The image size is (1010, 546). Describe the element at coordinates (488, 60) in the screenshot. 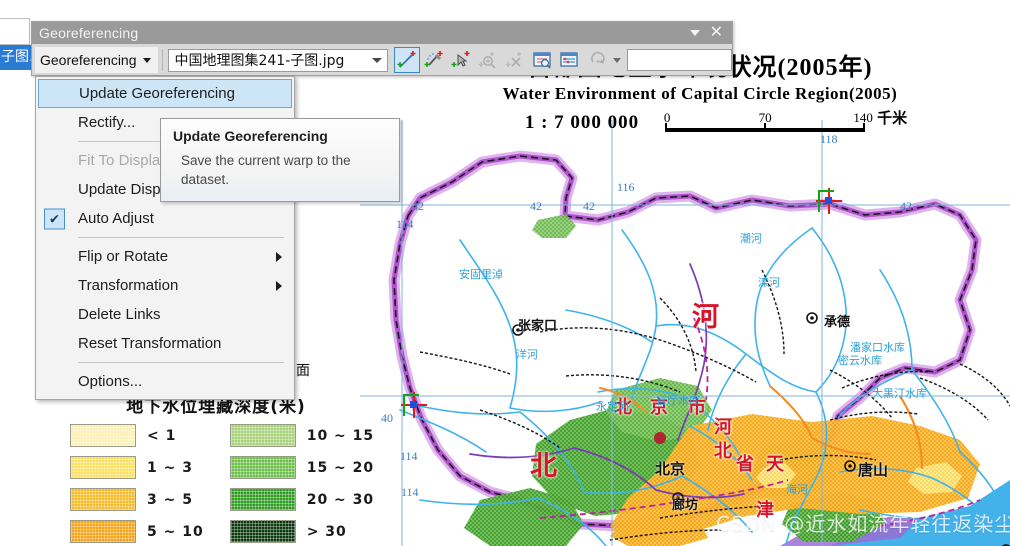

I see `zoom-to-link-button` at that location.